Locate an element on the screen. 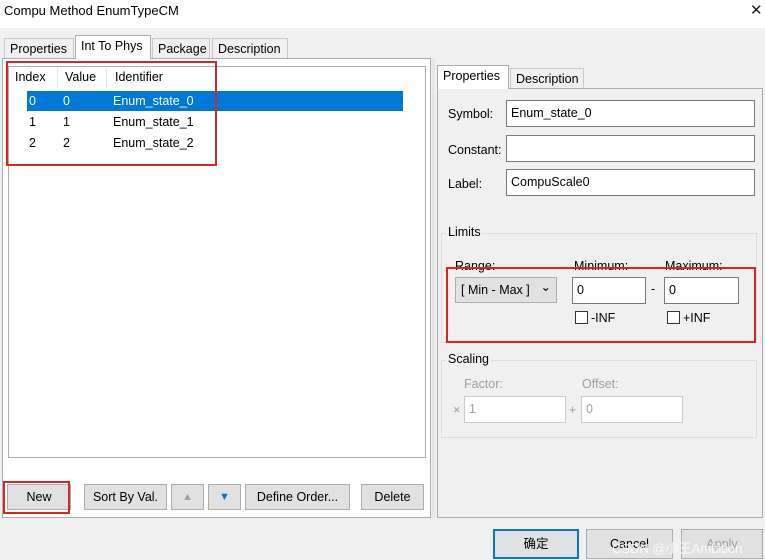 Image resolution: width=765 pixels, height=560 pixels. watermark: CSDN @小王Ambition is located at coordinates (677, 548).